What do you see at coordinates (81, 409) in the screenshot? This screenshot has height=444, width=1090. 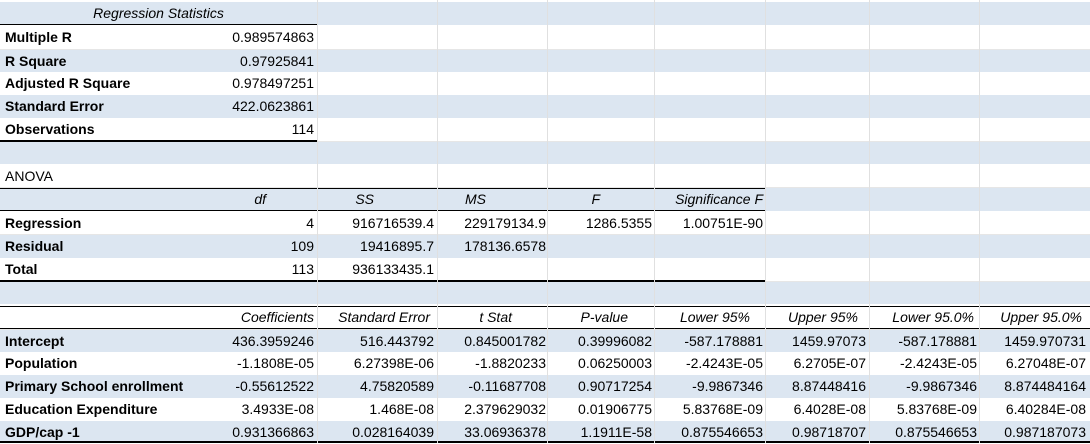 I see `coef-row-label: Education Expenditure` at bounding box center [81, 409].